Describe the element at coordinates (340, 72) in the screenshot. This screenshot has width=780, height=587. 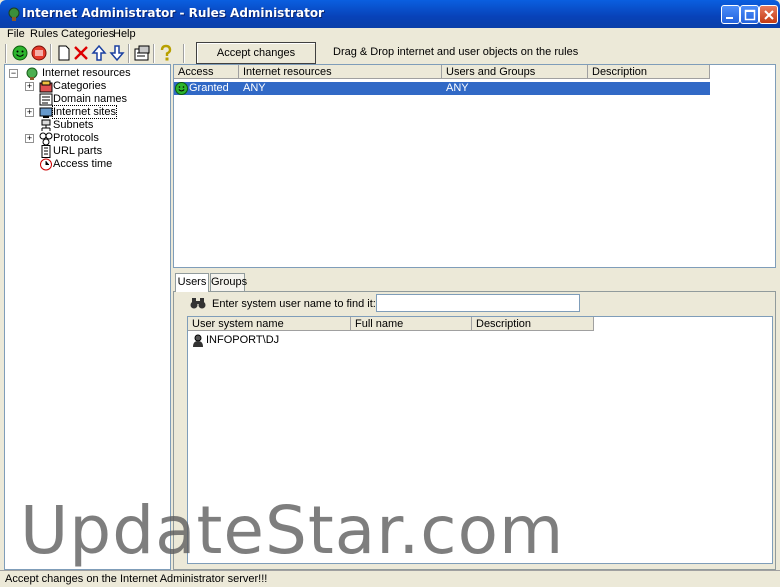
I see `column-header-internet-resources: Internet resources` at that location.